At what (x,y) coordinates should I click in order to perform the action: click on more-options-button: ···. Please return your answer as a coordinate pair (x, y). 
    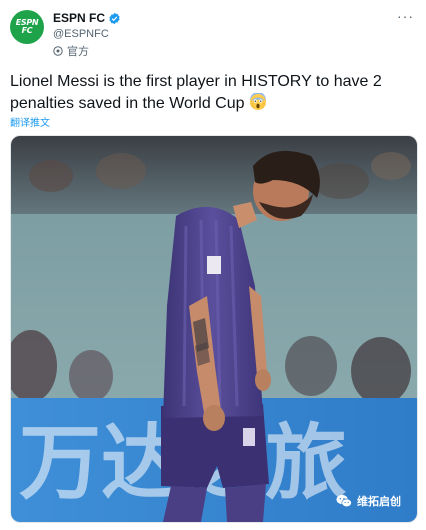
    Looking at the image, I should click on (405, 16).